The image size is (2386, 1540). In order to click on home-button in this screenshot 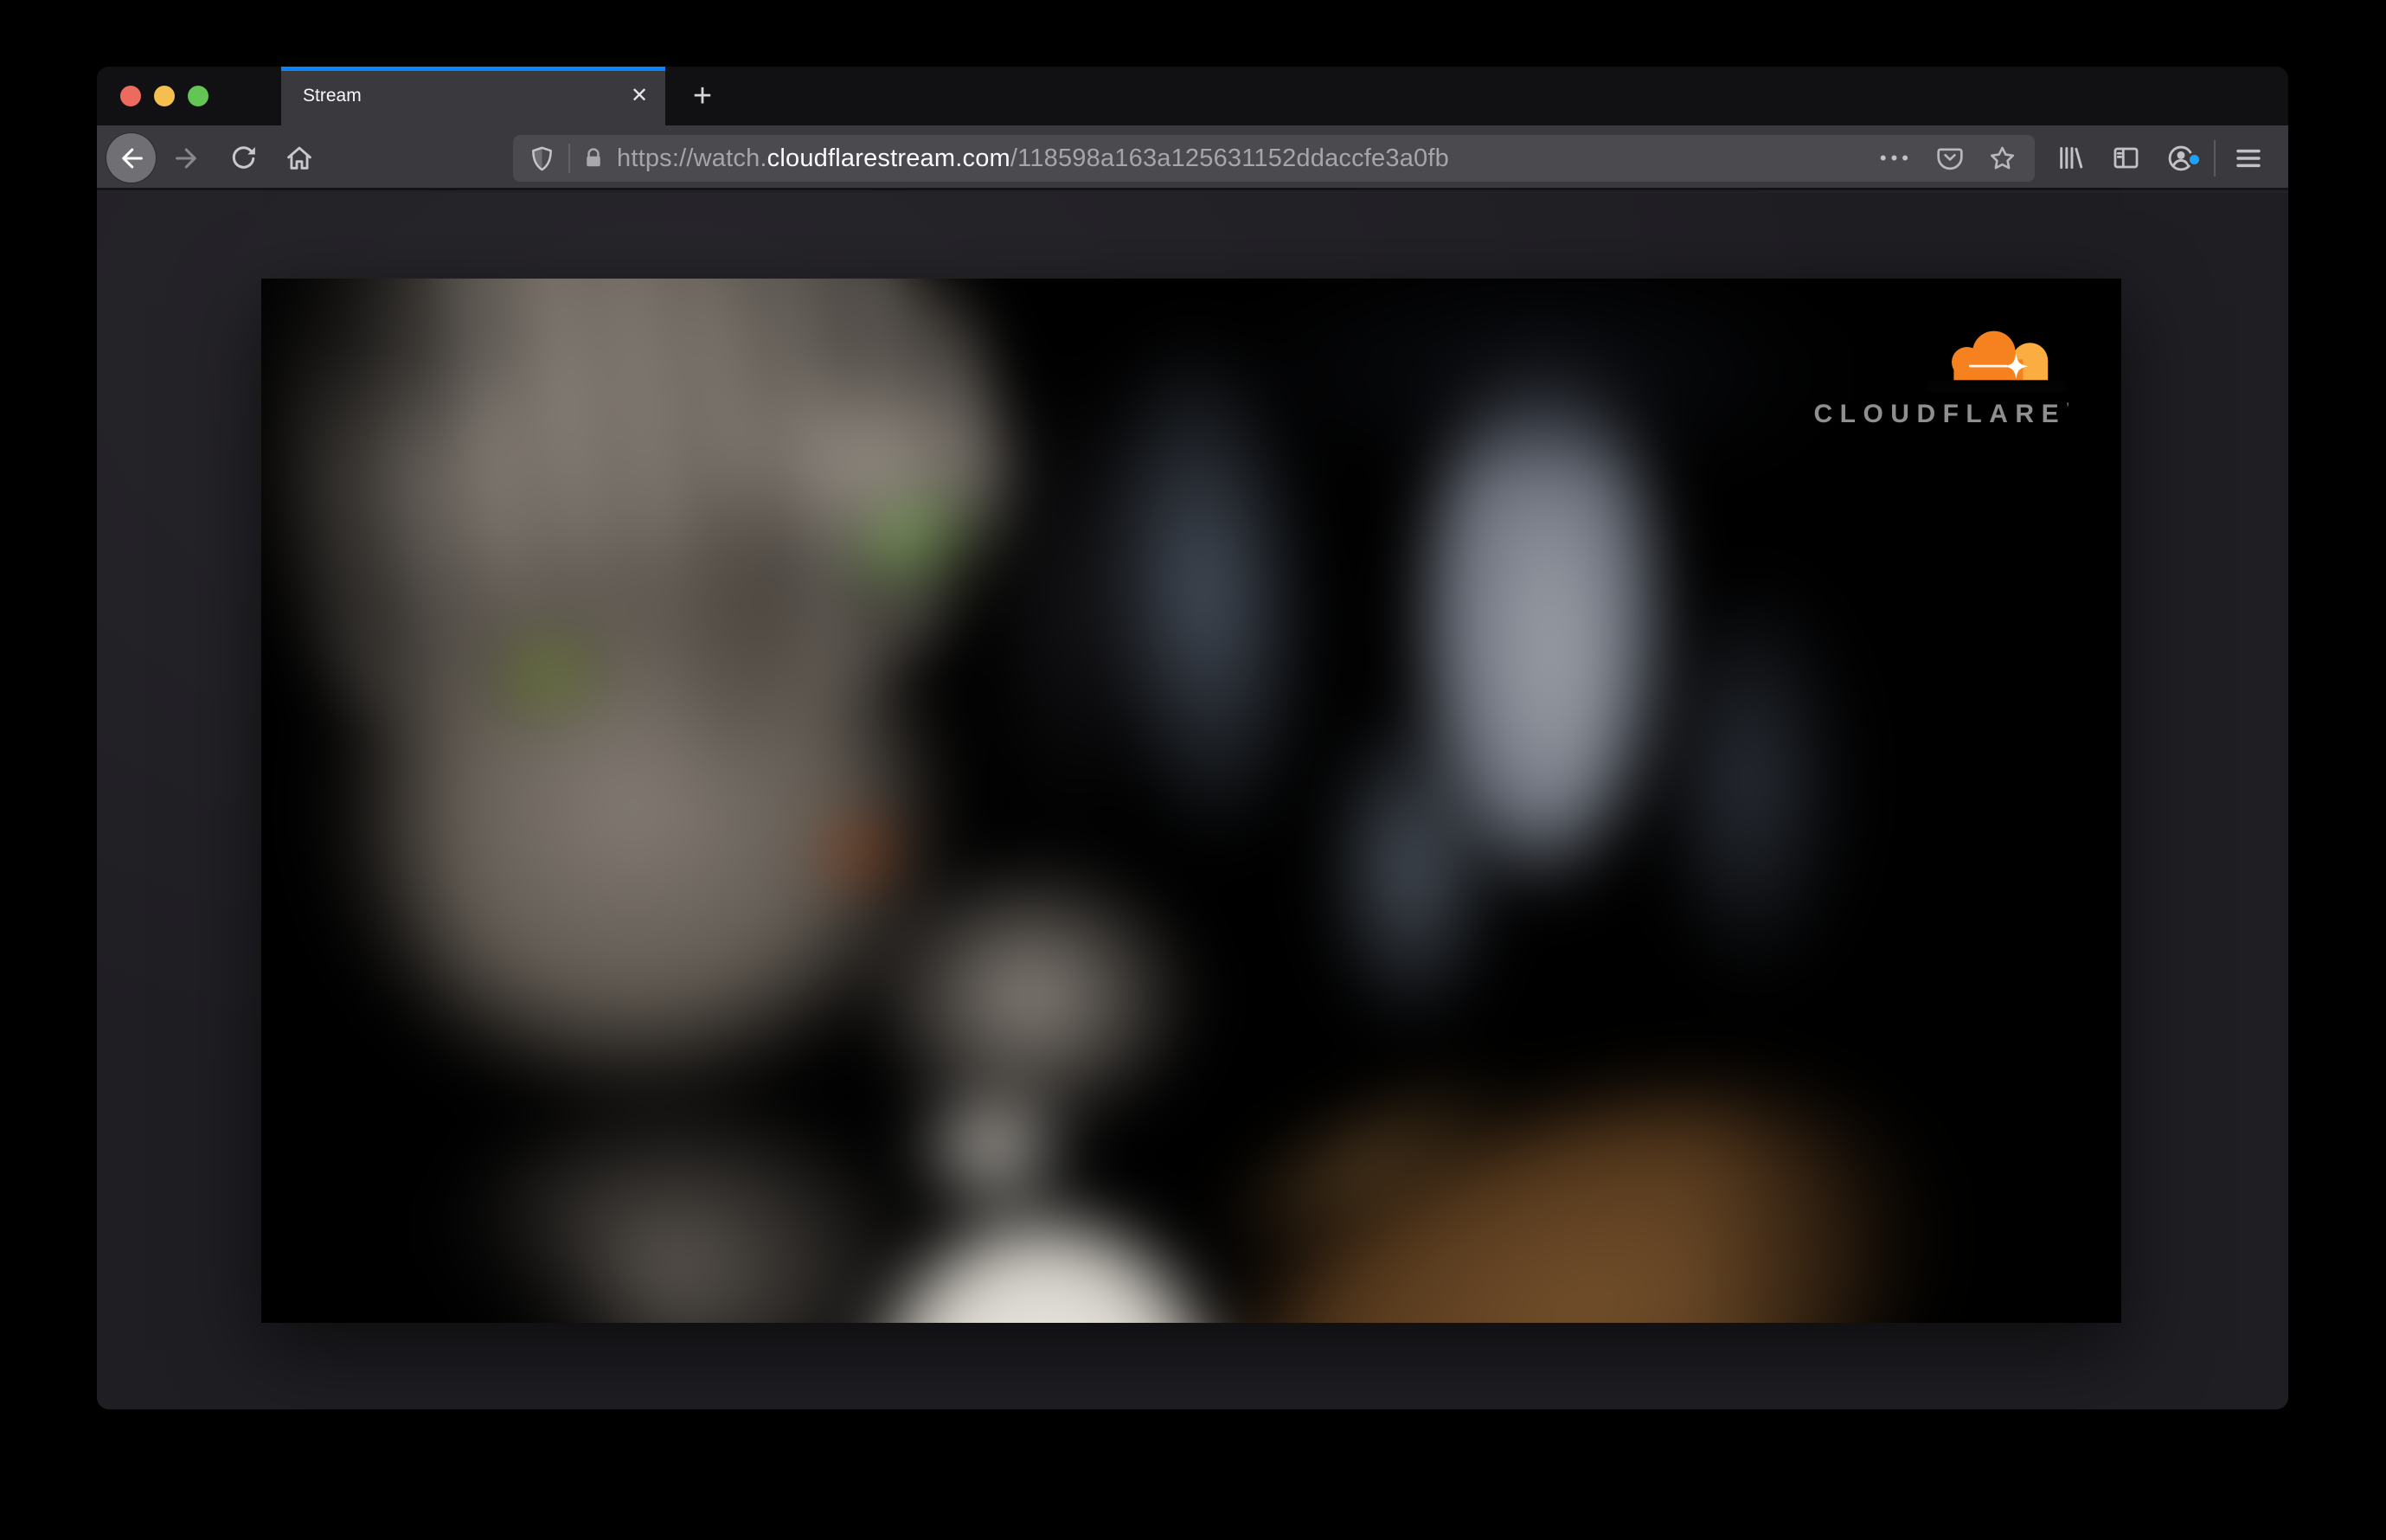, I will do `click(299, 157)`.